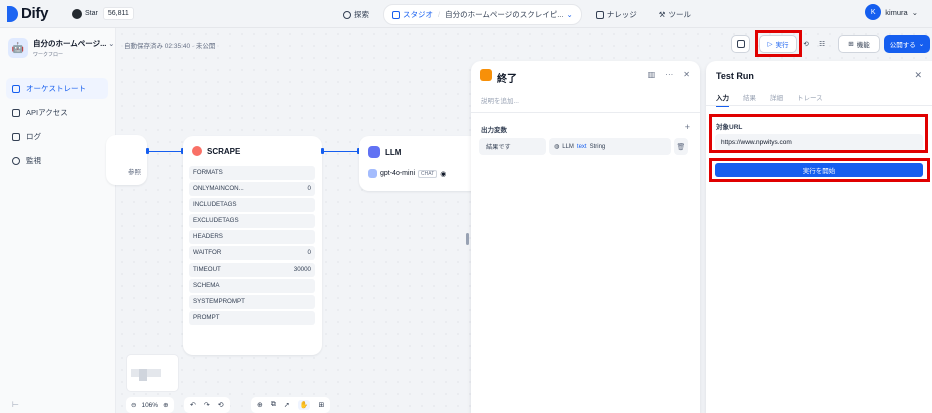 The image size is (932, 413). Describe the element at coordinates (374, 152) in the screenshot. I see `llm-icon` at that location.